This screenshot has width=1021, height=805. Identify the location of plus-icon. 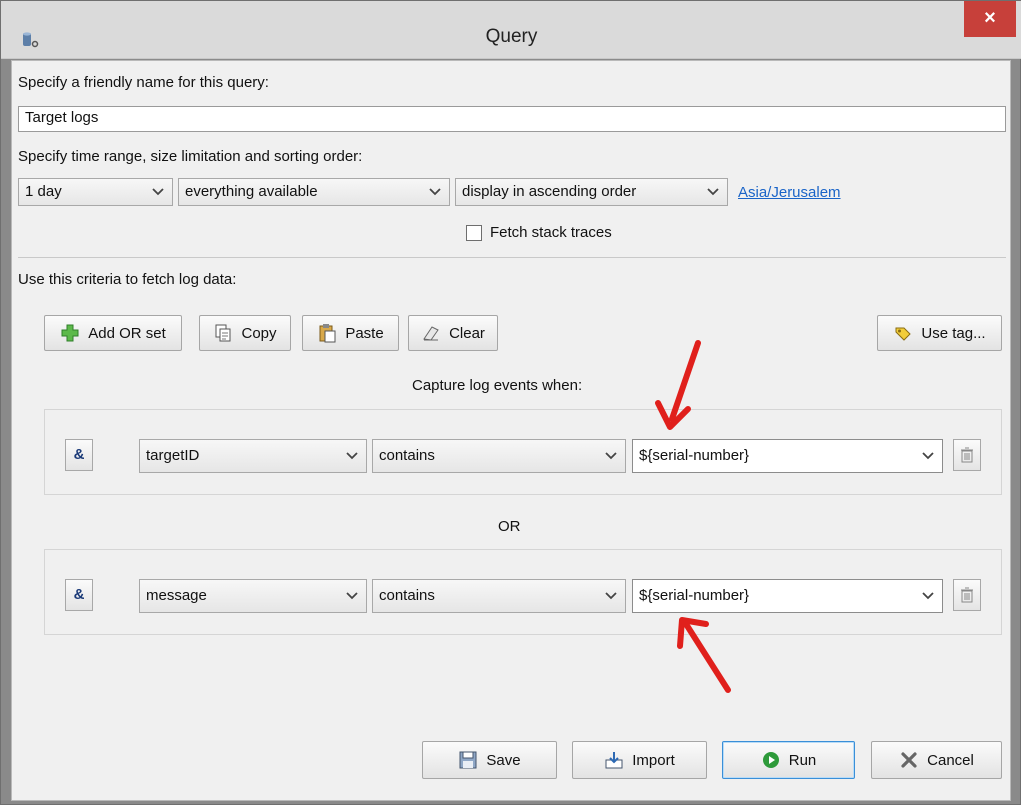
(70, 333).